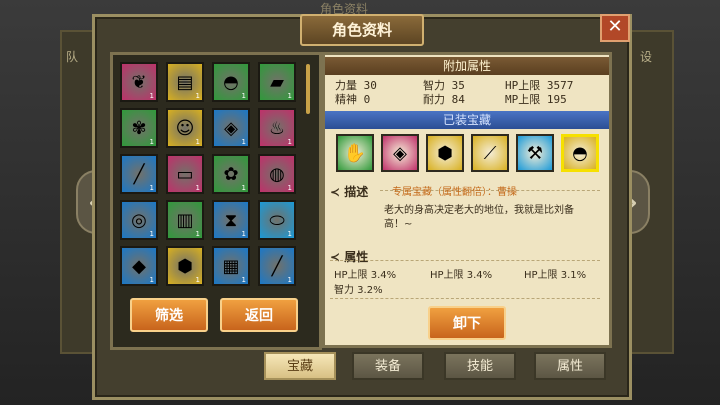  Describe the element at coordinates (536, 99) in the screenshot. I see `stat-mp-max: MP上限 195` at that location.